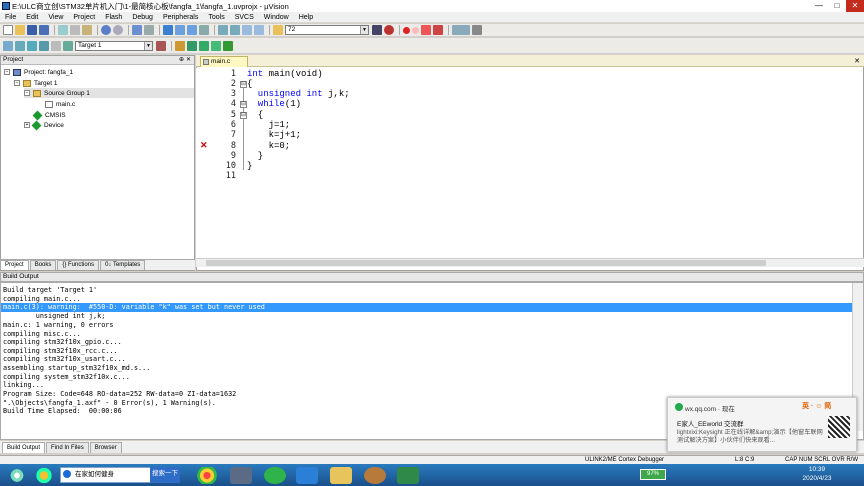 The image size is (864, 486). I want to click on outdent-icon, so click(235, 30).